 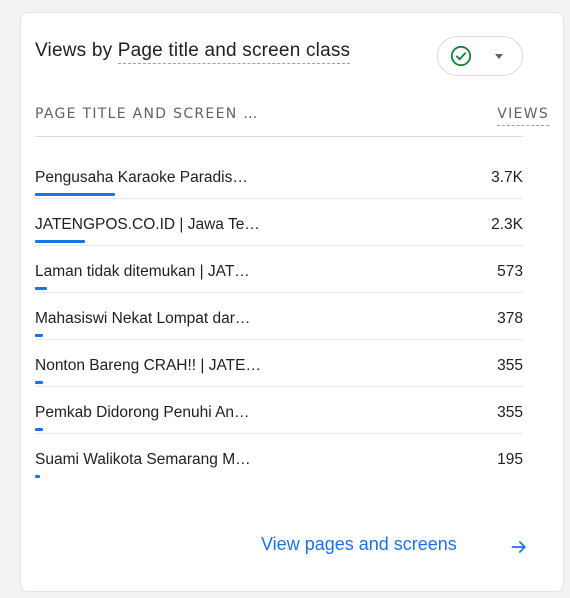 What do you see at coordinates (234, 52) in the screenshot?
I see `card-title-dimension: Page title and screen class` at bounding box center [234, 52].